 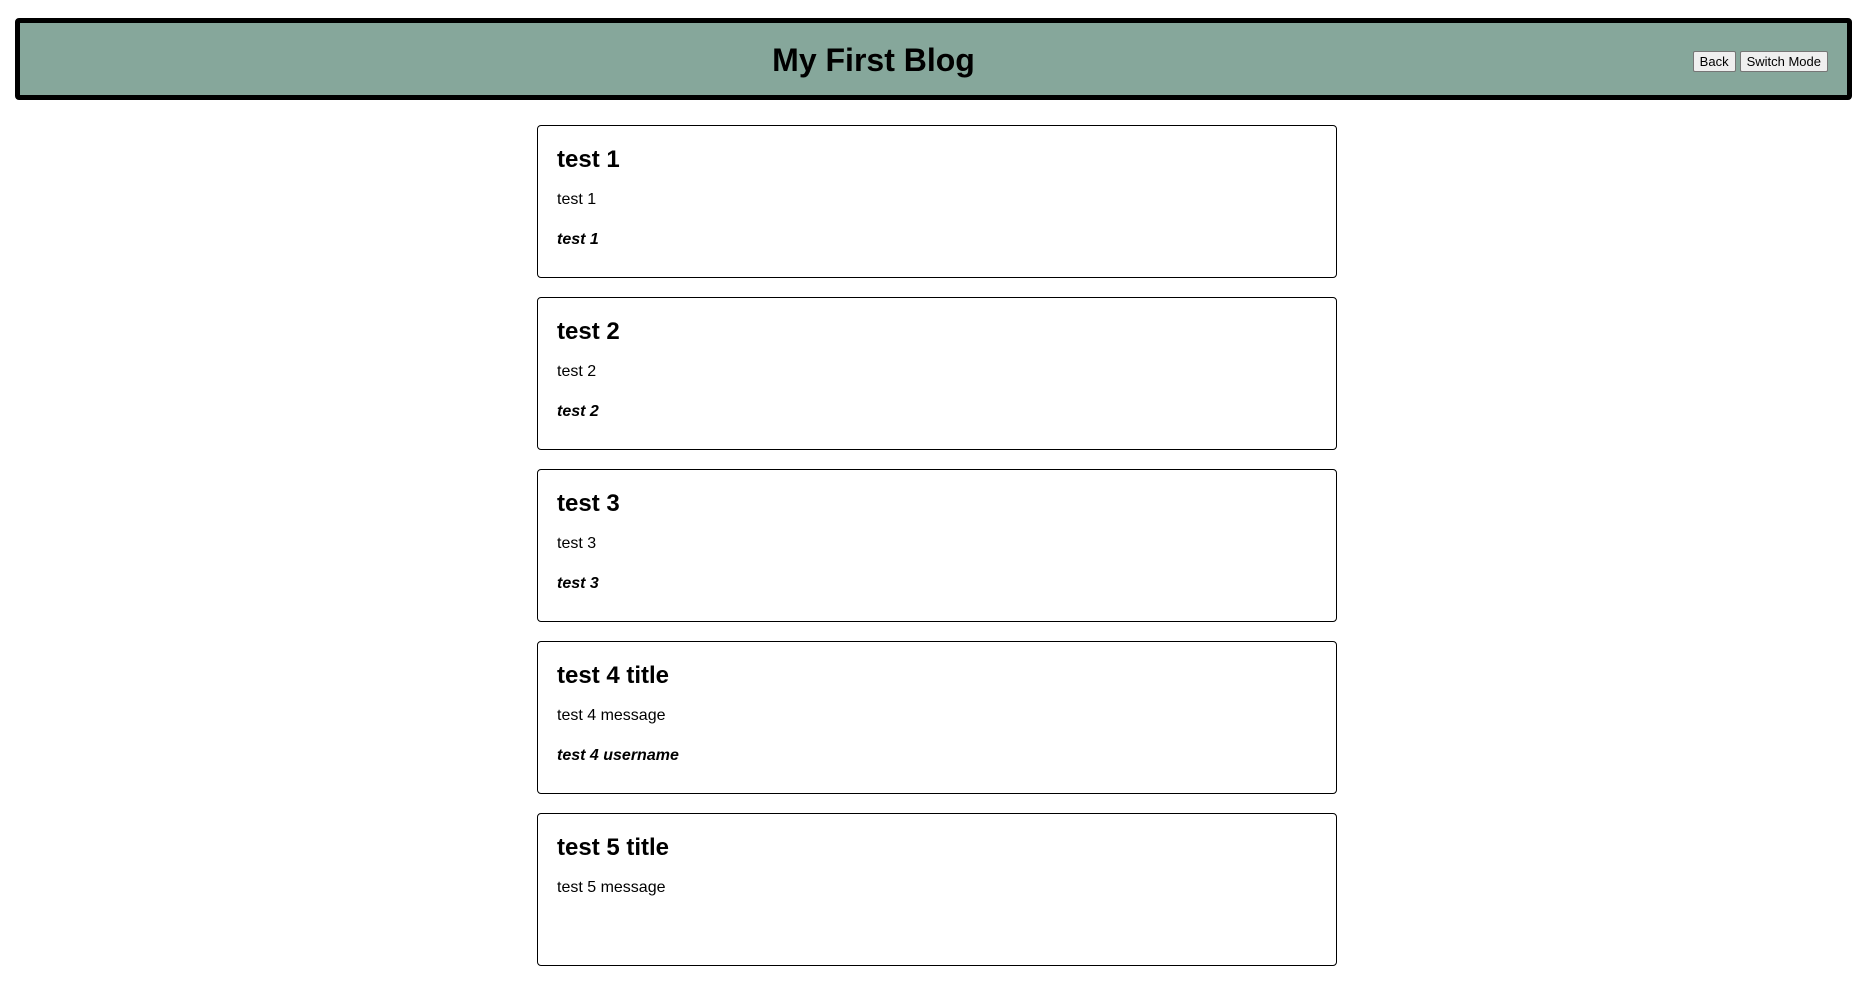 I want to click on blog-header: My First Blog Back Switch Mode, so click(x=933, y=59).